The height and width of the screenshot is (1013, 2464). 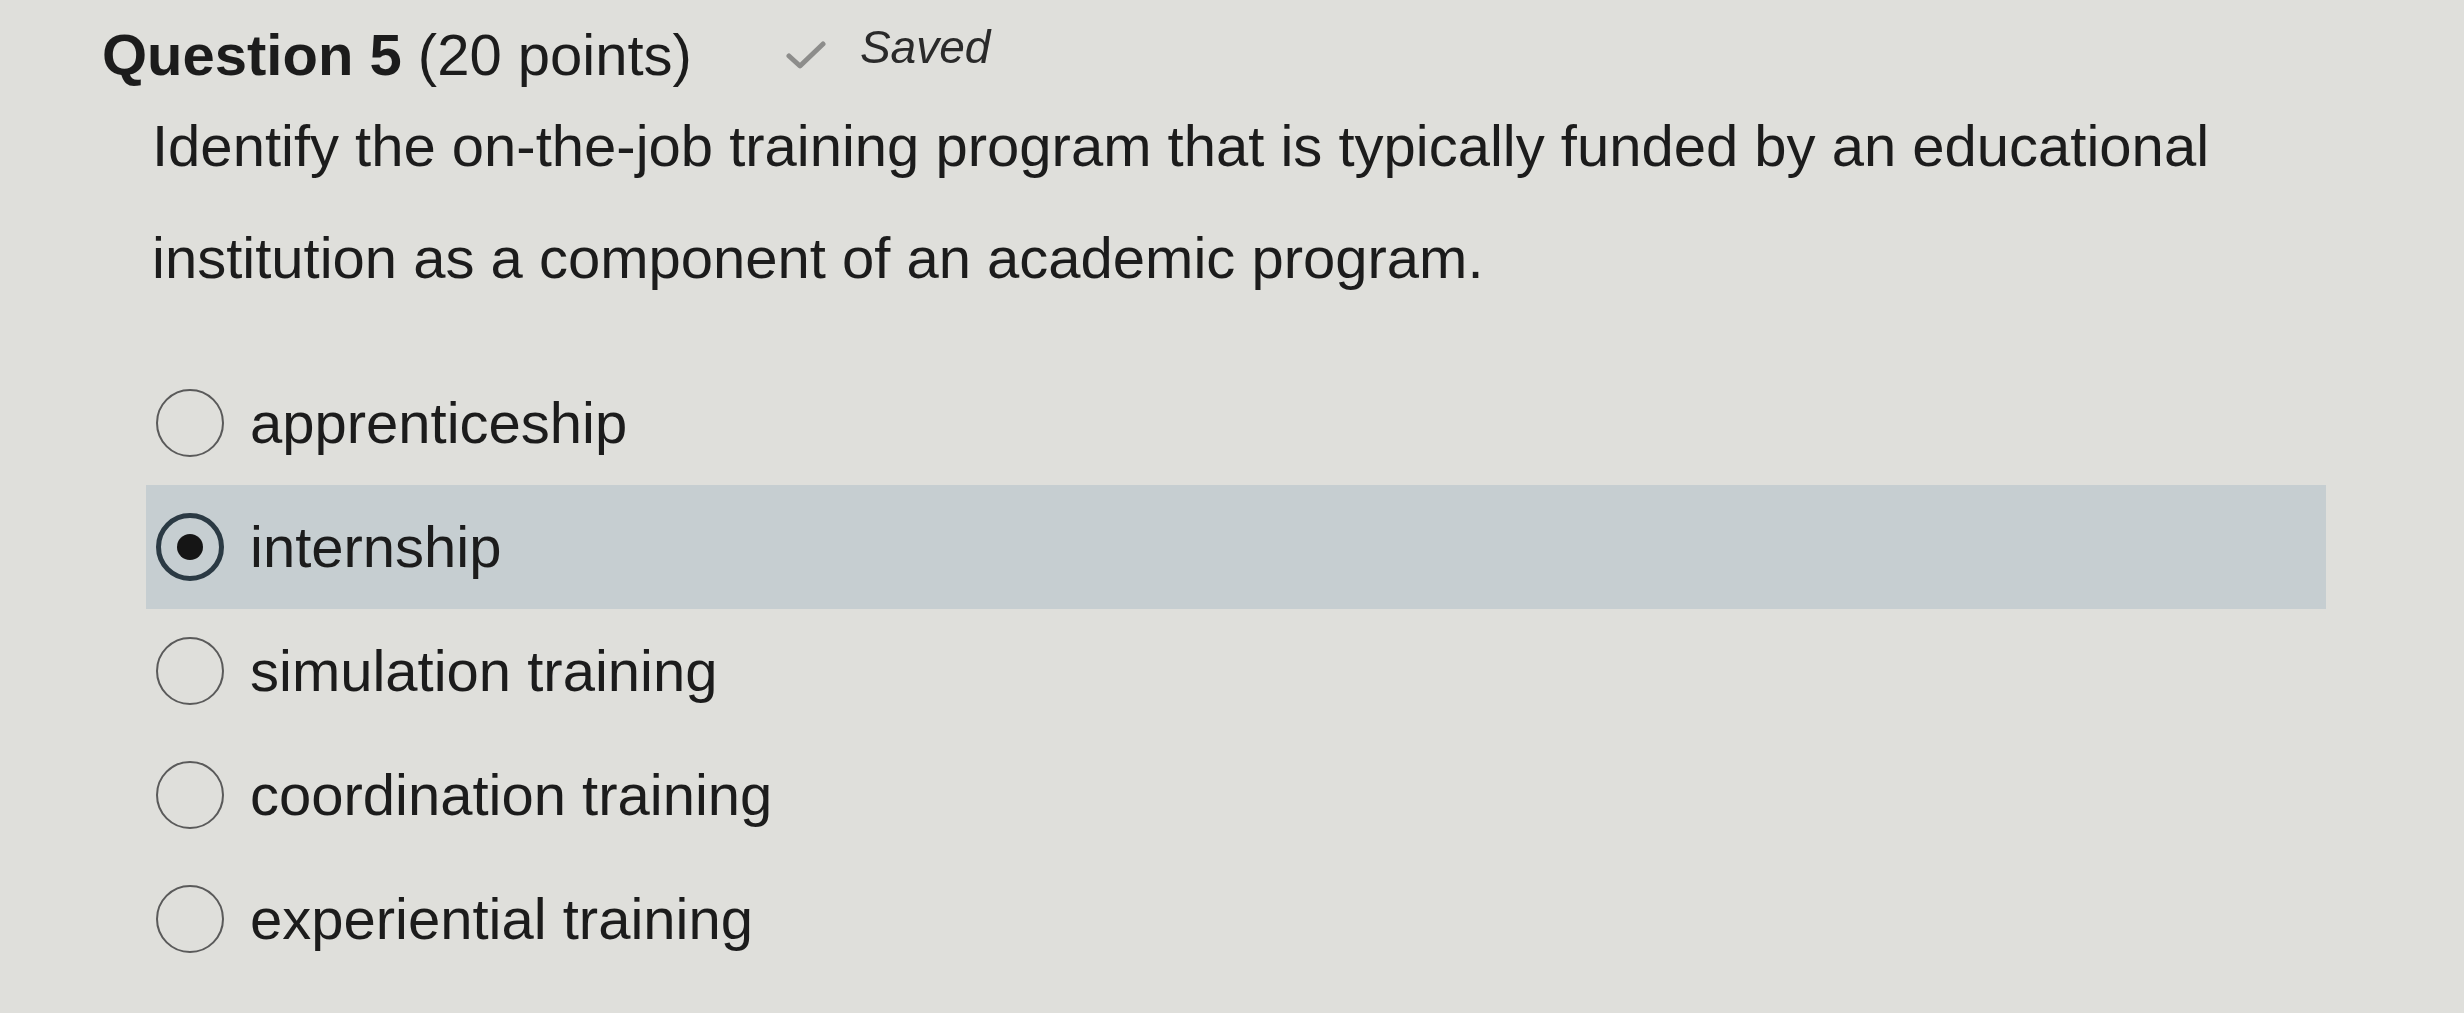 I want to click on answer-option-label: internship, so click(x=376, y=547).